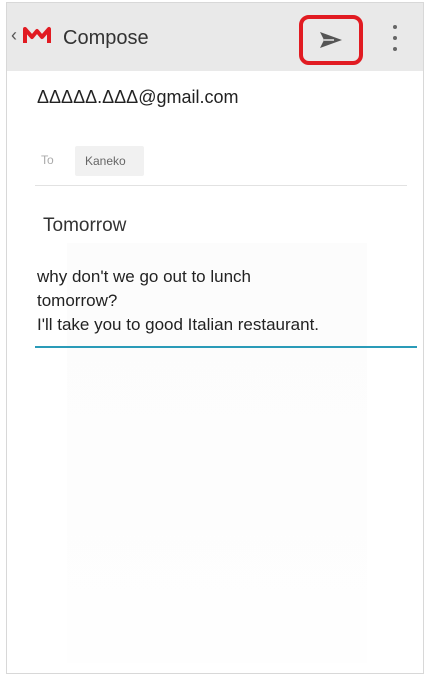  What do you see at coordinates (106, 38) in the screenshot?
I see `page-title: Compose` at bounding box center [106, 38].